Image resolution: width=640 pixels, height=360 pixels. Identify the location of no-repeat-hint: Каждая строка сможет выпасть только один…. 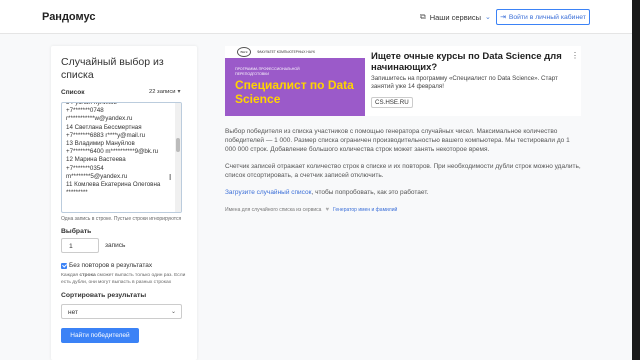
(128, 279).